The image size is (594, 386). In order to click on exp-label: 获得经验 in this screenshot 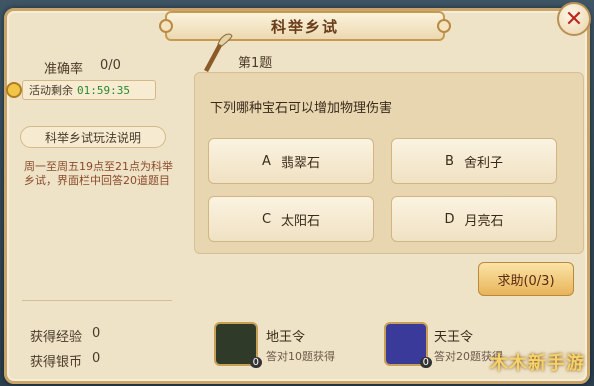, I will do `click(56, 337)`.